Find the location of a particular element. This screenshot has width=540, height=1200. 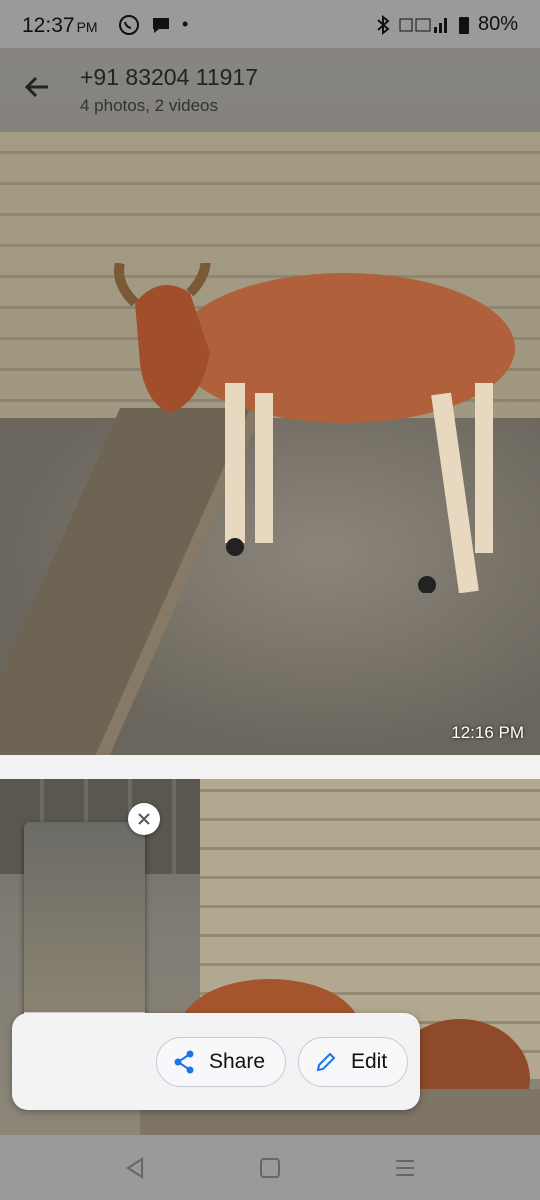

whatsapp-icon is located at coordinates (129, 25).